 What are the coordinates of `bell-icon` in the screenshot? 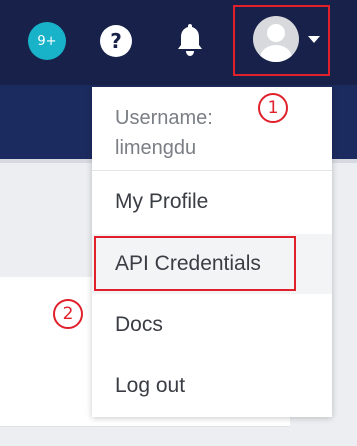 It's located at (190, 40).